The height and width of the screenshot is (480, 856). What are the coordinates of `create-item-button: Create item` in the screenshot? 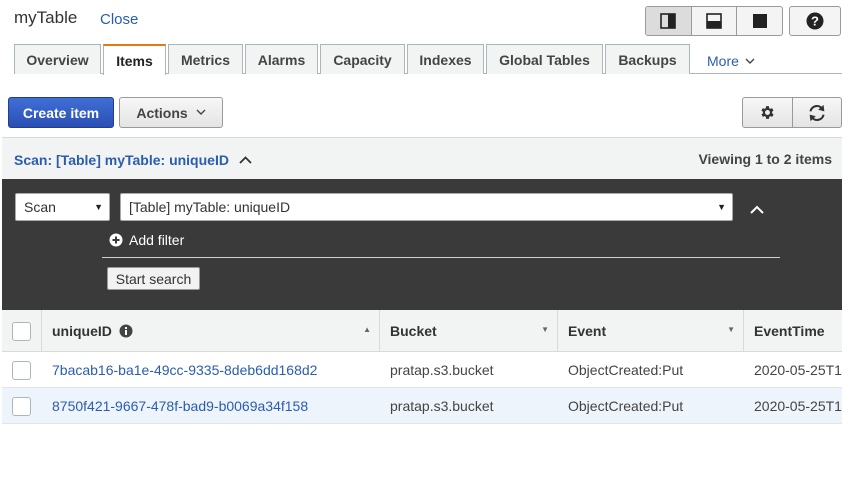 It's located at (61, 112).